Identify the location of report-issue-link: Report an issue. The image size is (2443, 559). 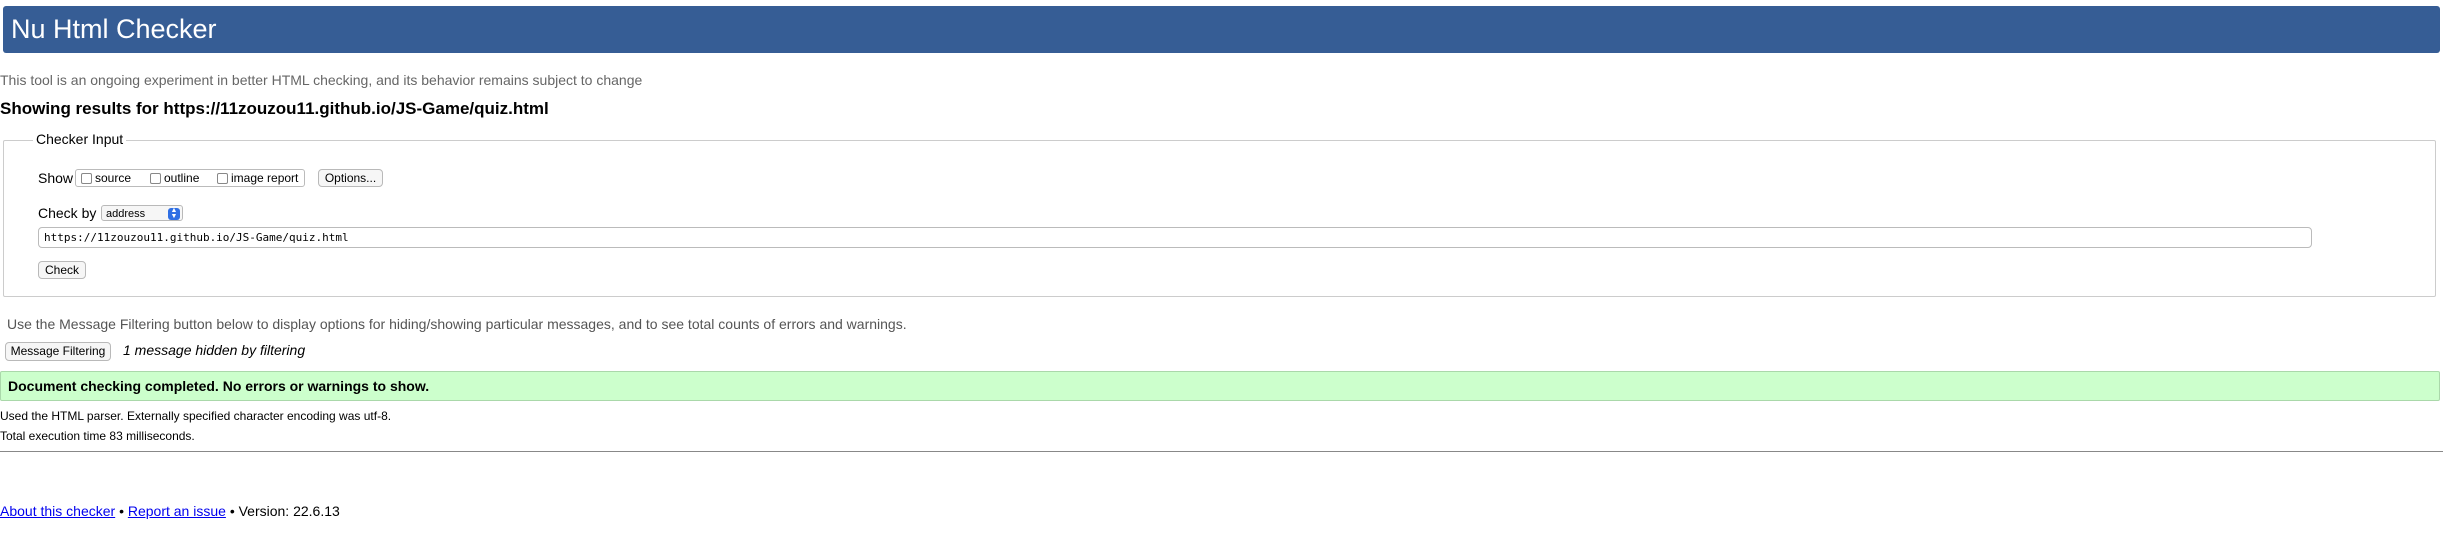
(177, 511).